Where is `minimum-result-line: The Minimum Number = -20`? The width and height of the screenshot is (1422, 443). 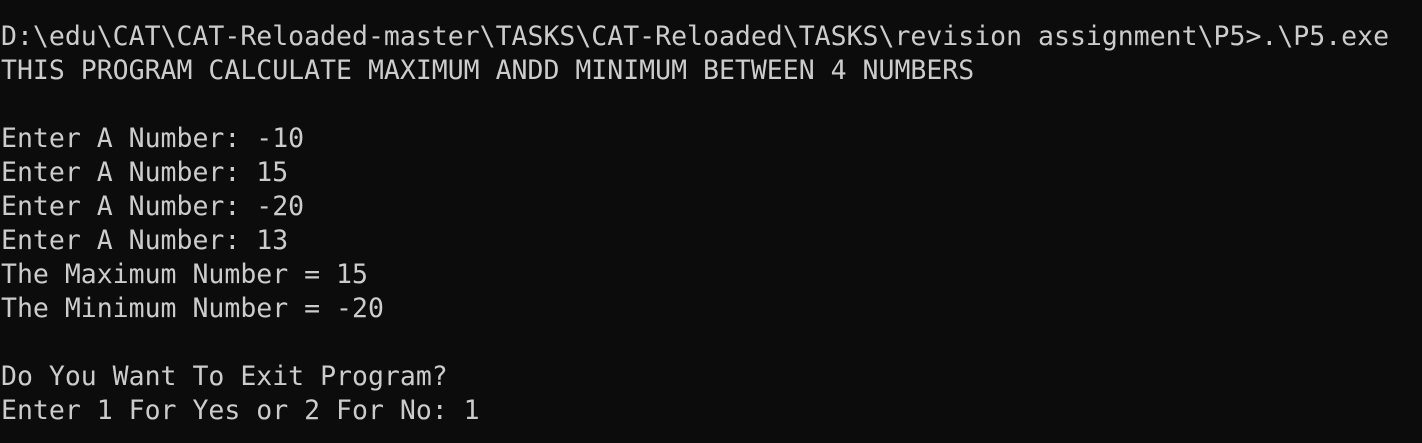 minimum-result-line: The Minimum Number = -20 is located at coordinates (192, 308).